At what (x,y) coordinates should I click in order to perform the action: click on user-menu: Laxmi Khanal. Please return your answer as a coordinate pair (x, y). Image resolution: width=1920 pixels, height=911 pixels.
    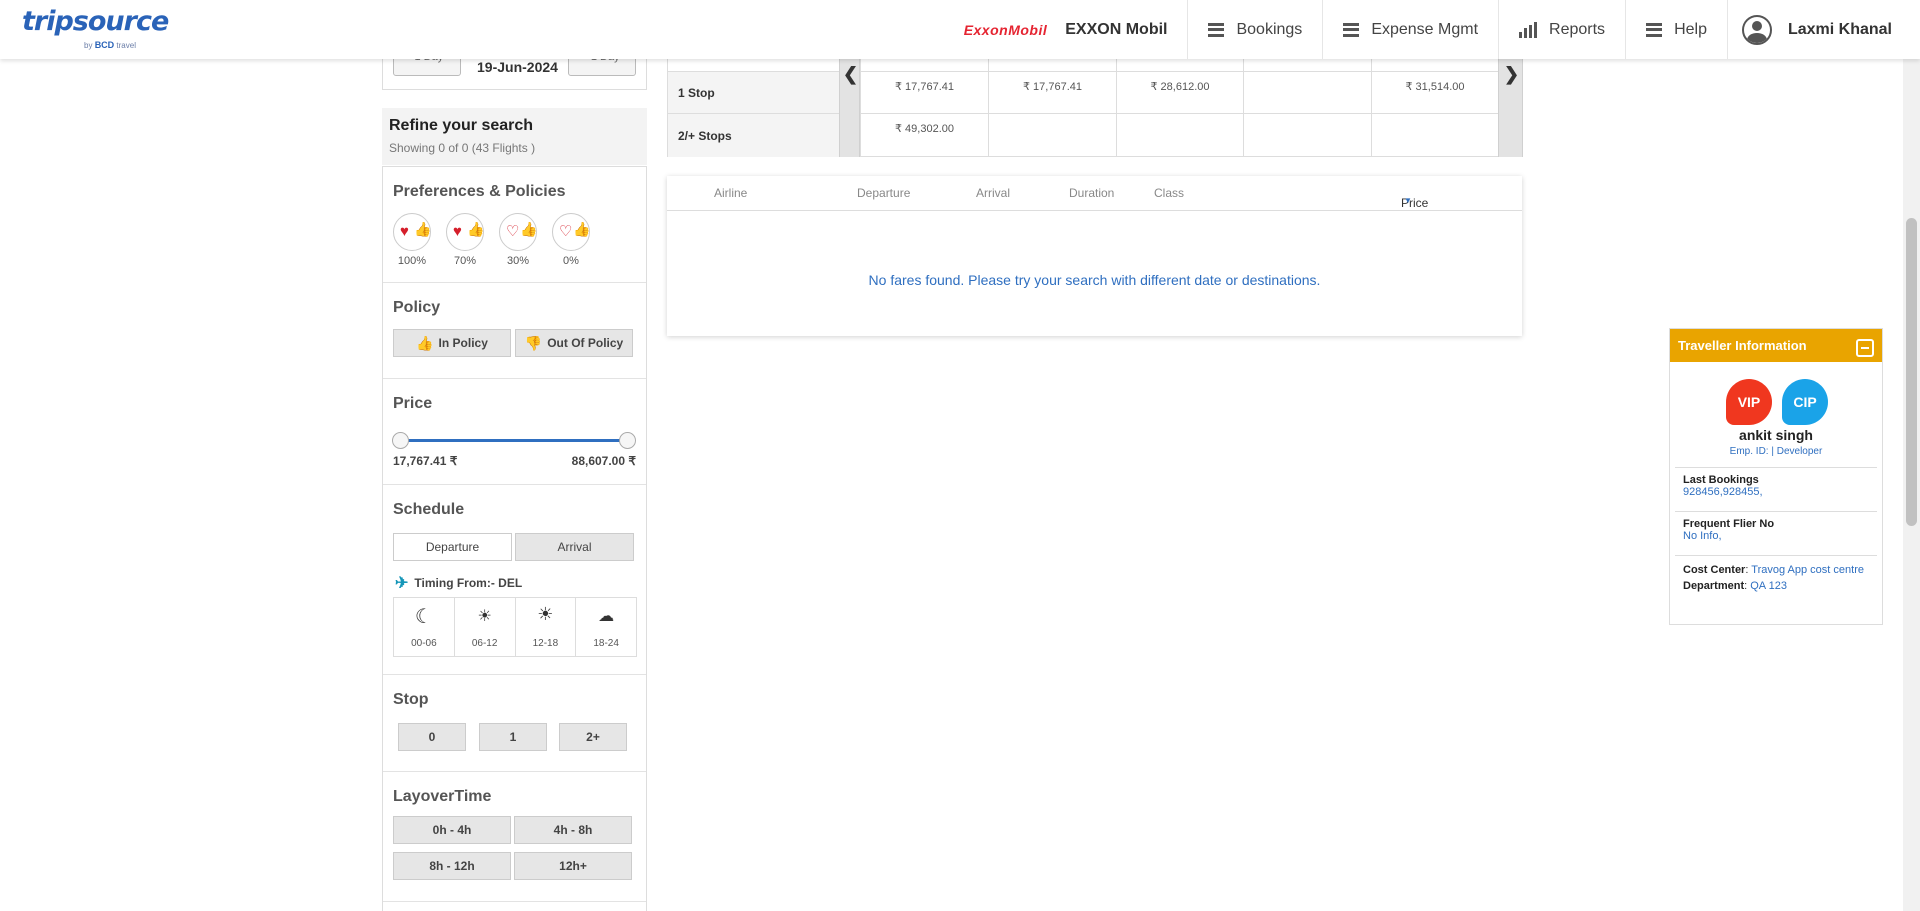
    Looking at the image, I should click on (1824, 29).